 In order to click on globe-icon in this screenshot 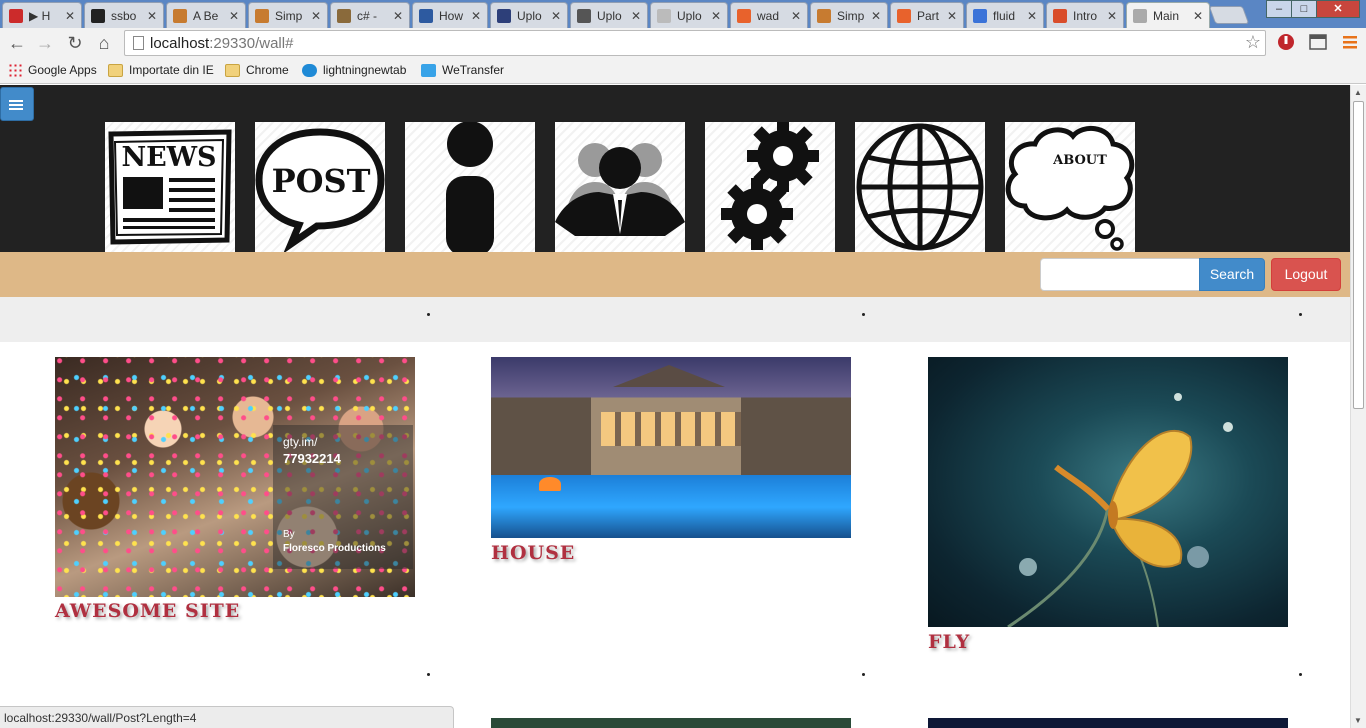, I will do `click(920, 187)`.